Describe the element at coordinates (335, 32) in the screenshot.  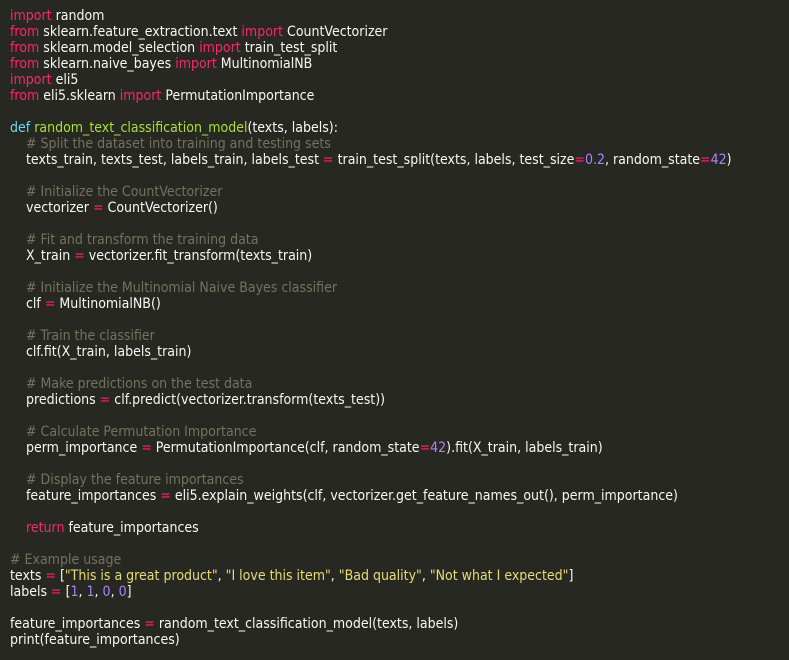
I see `code-token: CountVectorizer` at that location.